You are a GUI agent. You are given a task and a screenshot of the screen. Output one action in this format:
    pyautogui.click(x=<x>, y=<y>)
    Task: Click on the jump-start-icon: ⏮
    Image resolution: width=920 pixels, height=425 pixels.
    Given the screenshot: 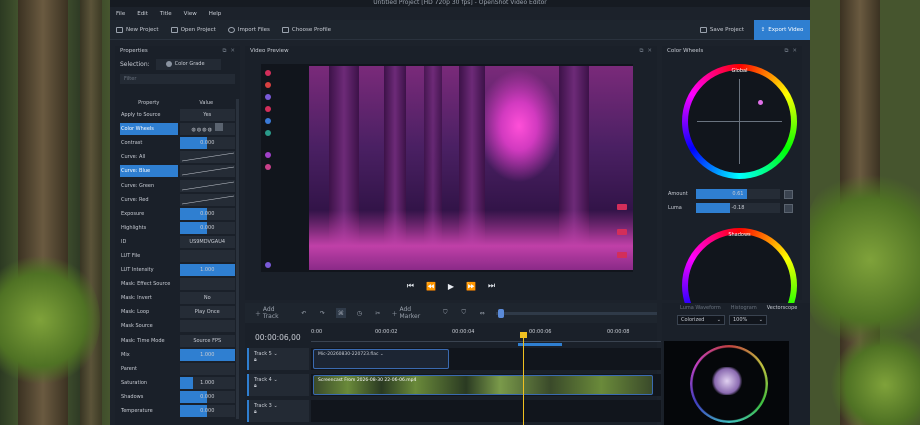 What is the action you would take?
    pyautogui.click(x=410, y=286)
    